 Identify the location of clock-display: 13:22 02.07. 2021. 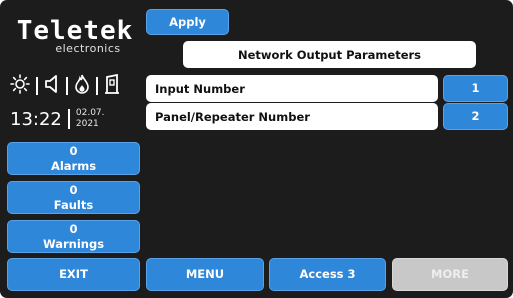
(57, 119).